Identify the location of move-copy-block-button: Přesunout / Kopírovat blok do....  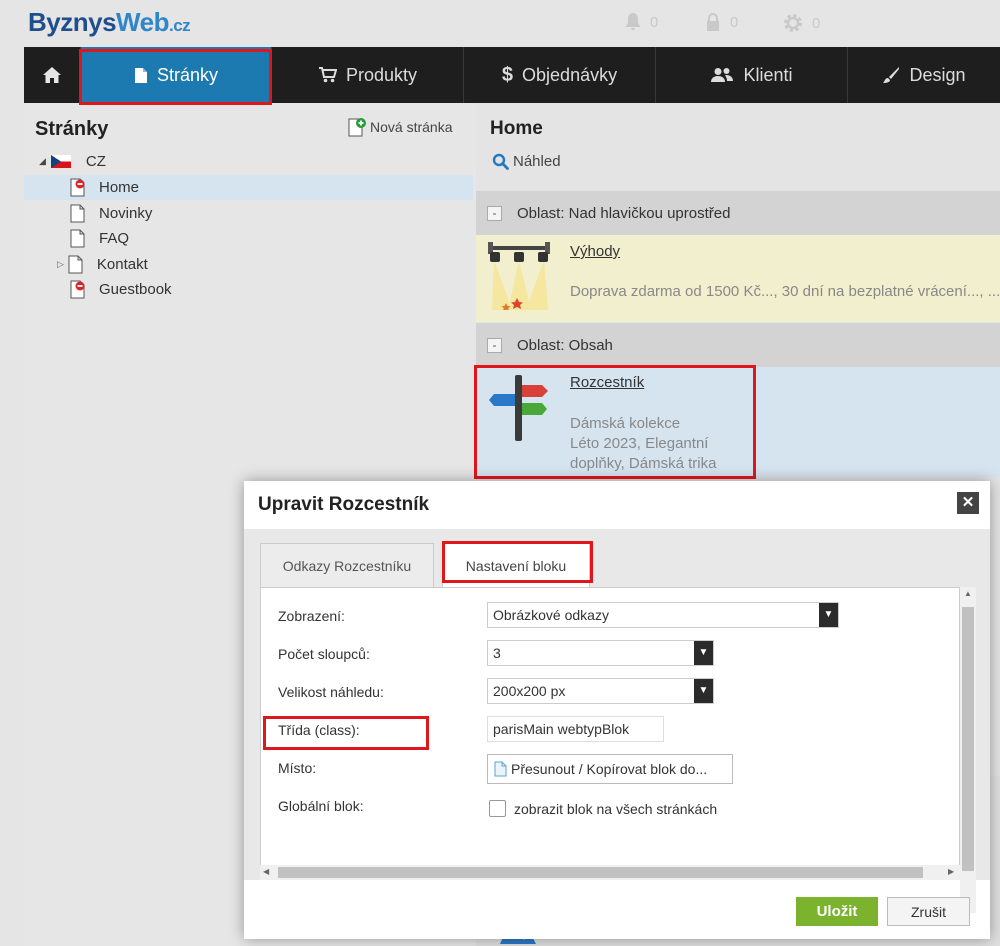
(610, 769).